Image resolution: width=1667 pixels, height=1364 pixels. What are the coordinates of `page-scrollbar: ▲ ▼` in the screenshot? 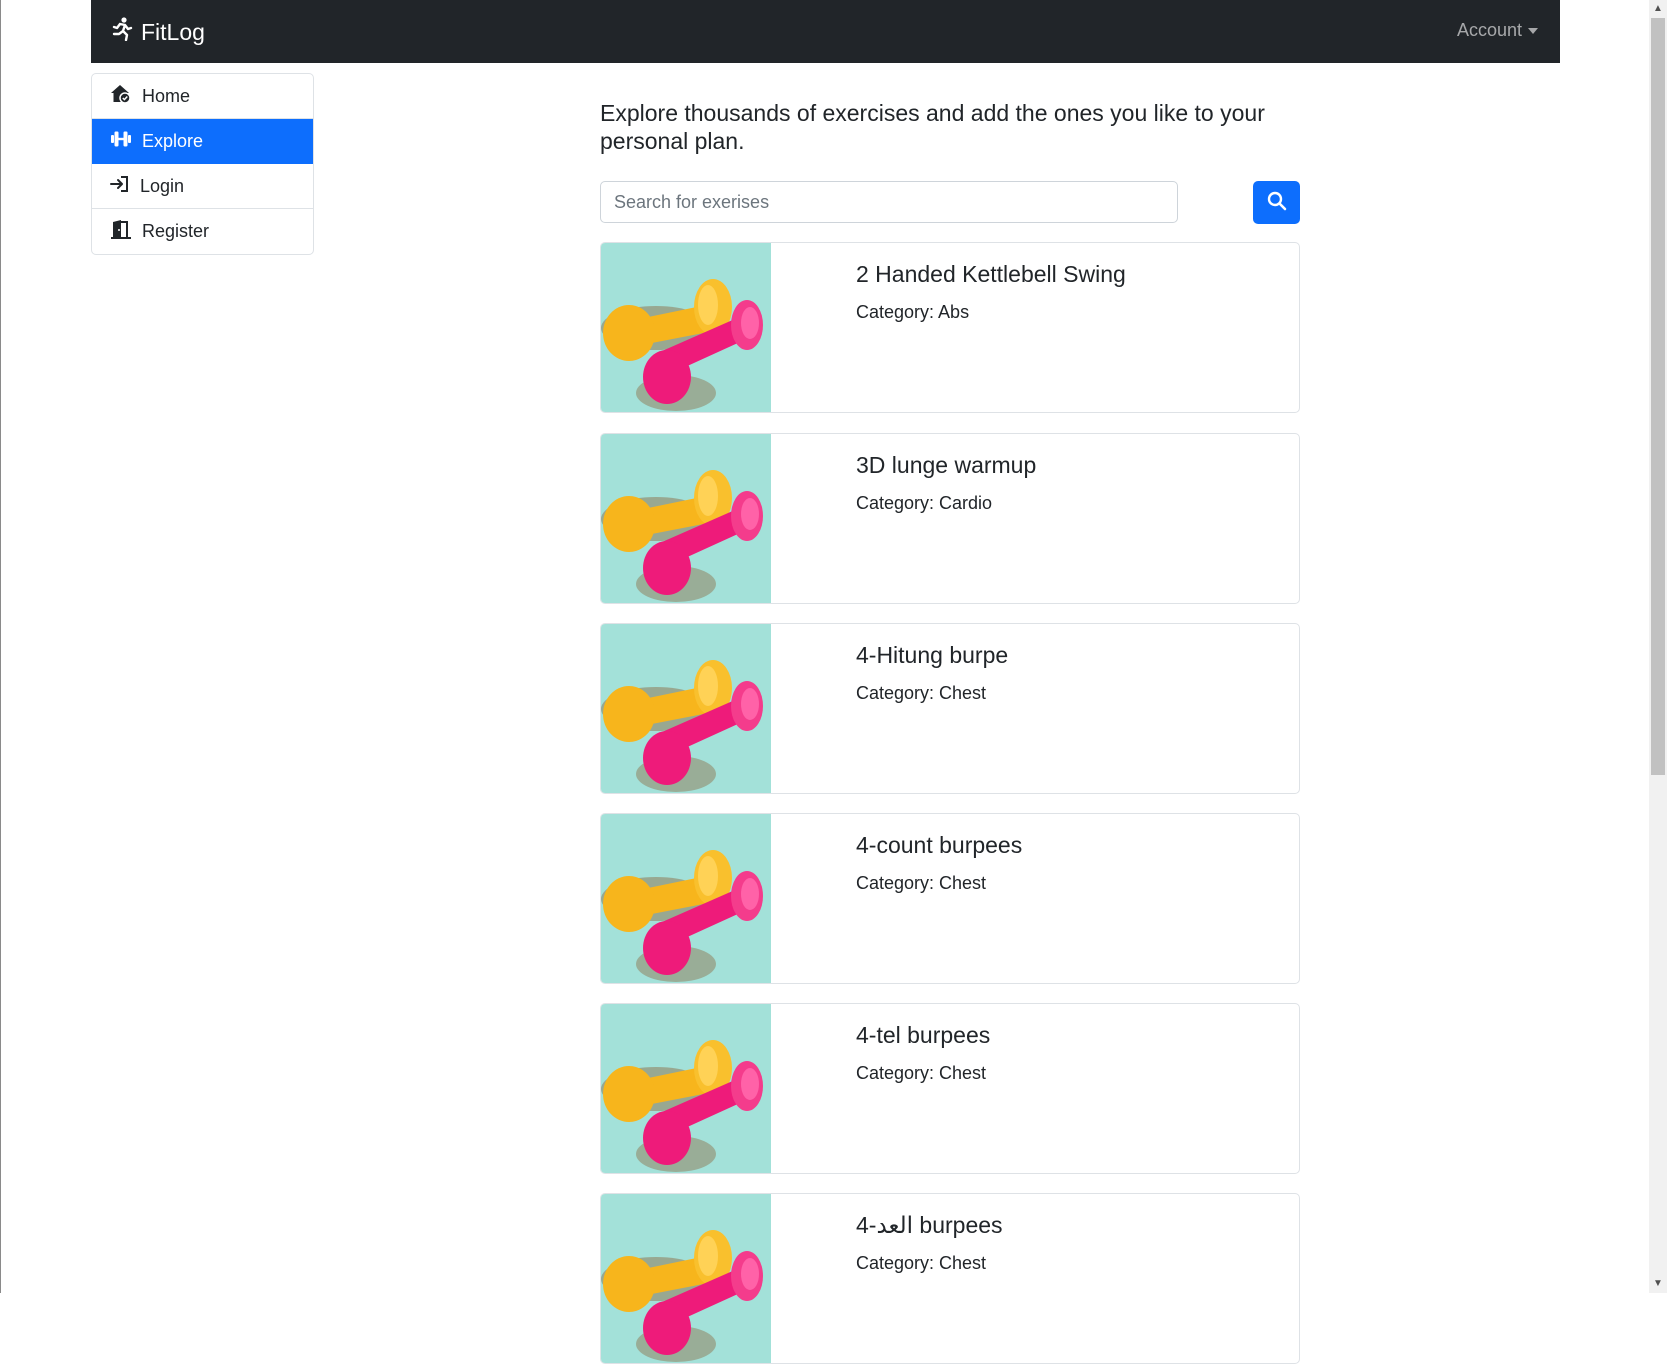 It's located at (1658, 646).